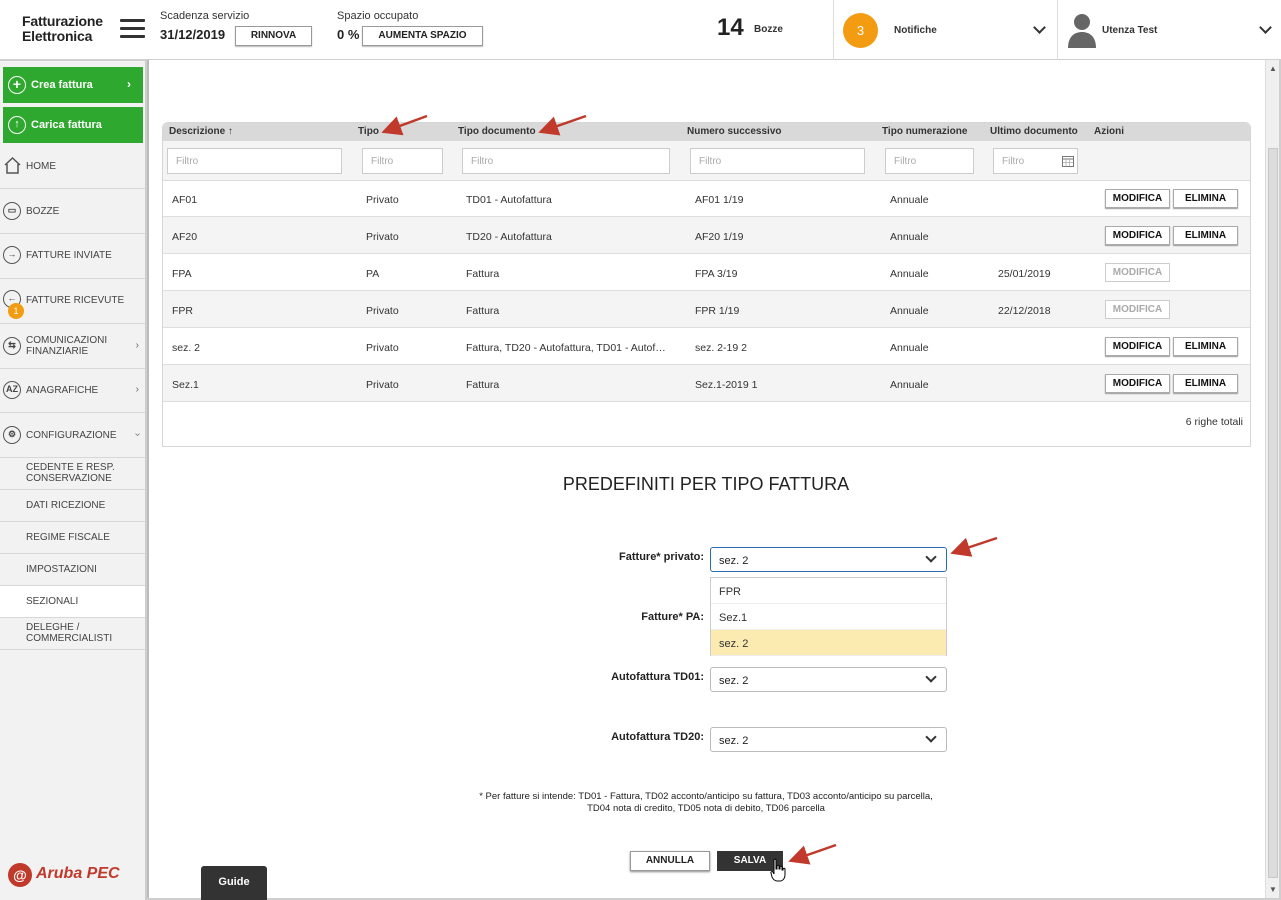 The width and height of the screenshot is (1281, 900). Describe the element at coordinates (1273, 68) in the screenshot. I see `scroll-up-icon: ▲` at that location.